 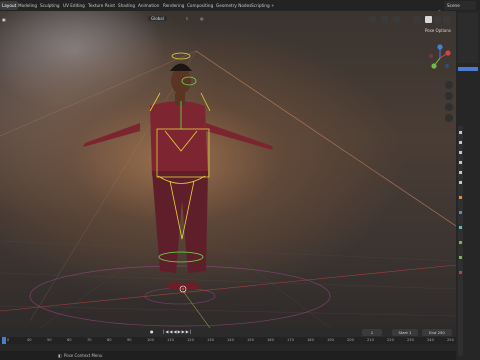 What do you see at coordinates (109, 340) in the screenshot?
I see `frame-tick-label: 80` at bounding box center [109, 340].